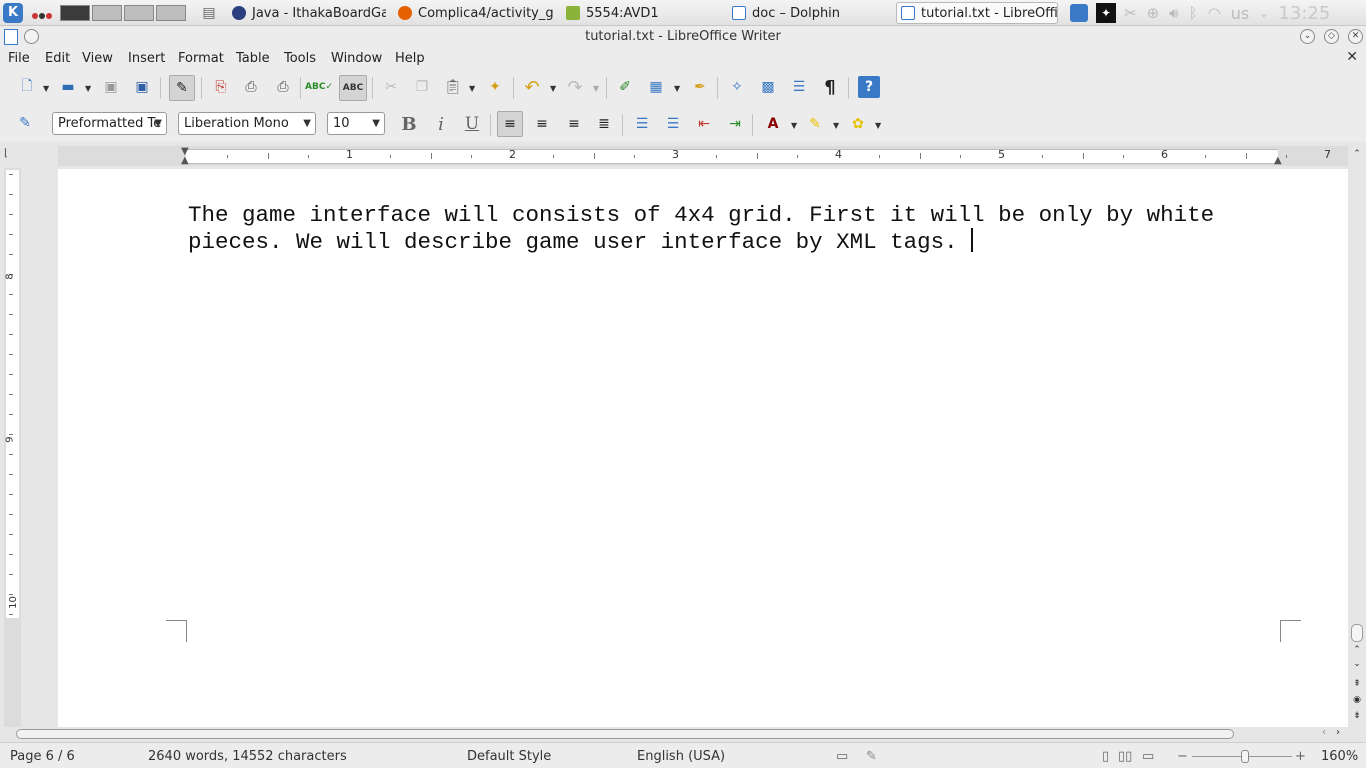 Image resolution: width=1366 pixels, height=768 pixels. I want to click on menu-edit: Edit, so click(57, 58).